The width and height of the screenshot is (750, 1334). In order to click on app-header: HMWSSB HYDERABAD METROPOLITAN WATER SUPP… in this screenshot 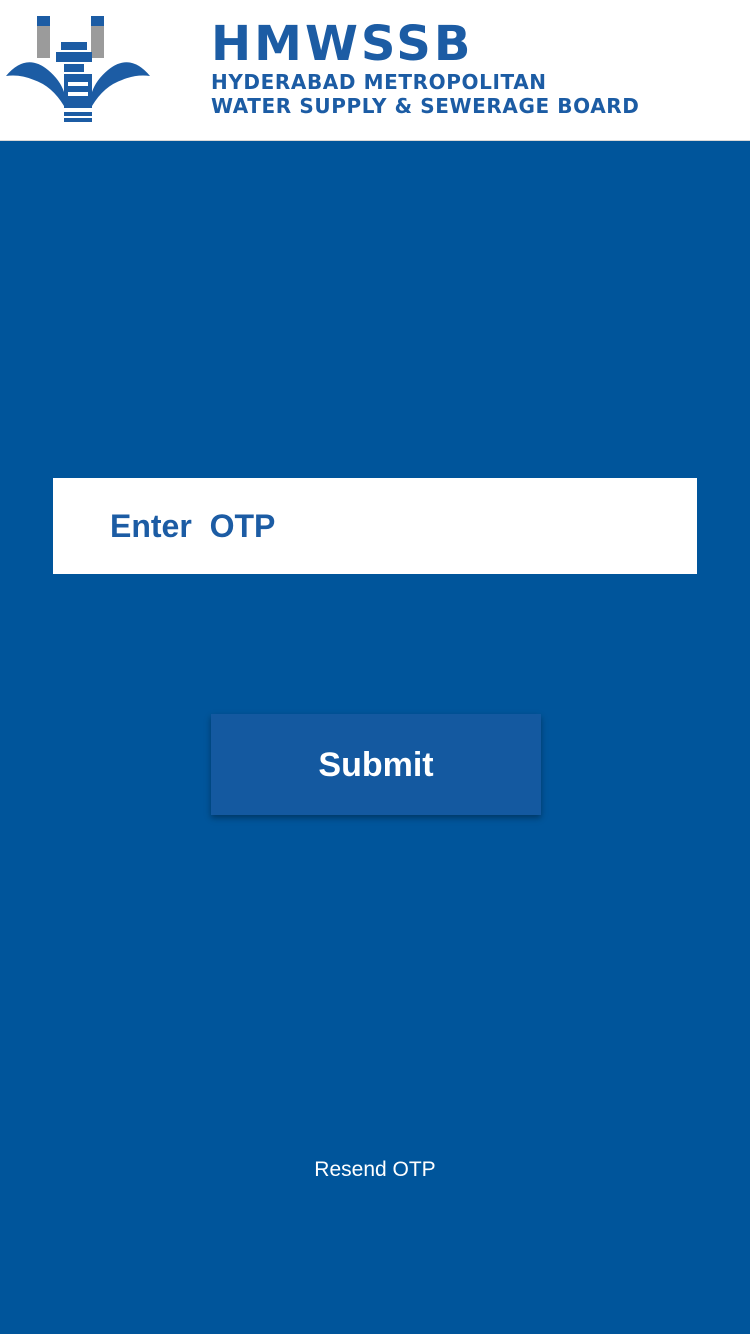, I will do `click(375, 70)`.